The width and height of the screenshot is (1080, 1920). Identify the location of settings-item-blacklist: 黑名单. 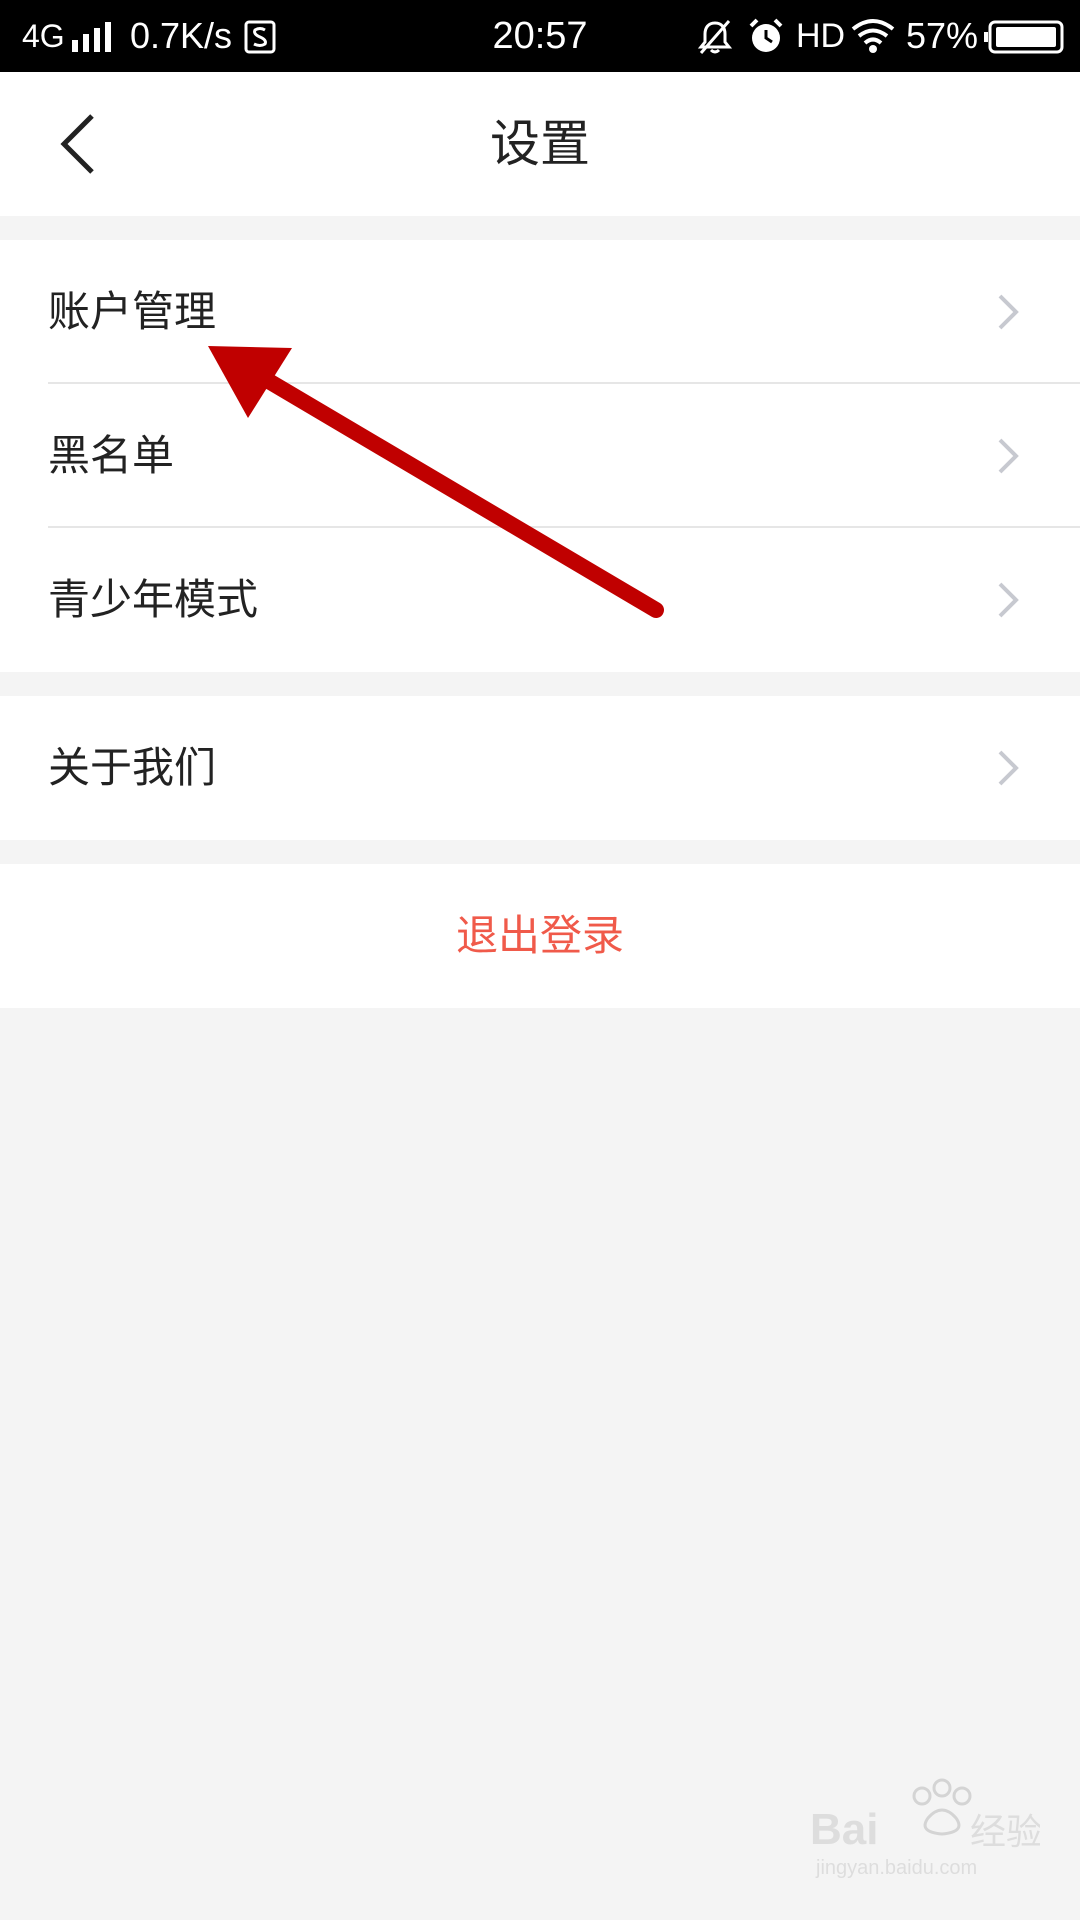
(540, 456).